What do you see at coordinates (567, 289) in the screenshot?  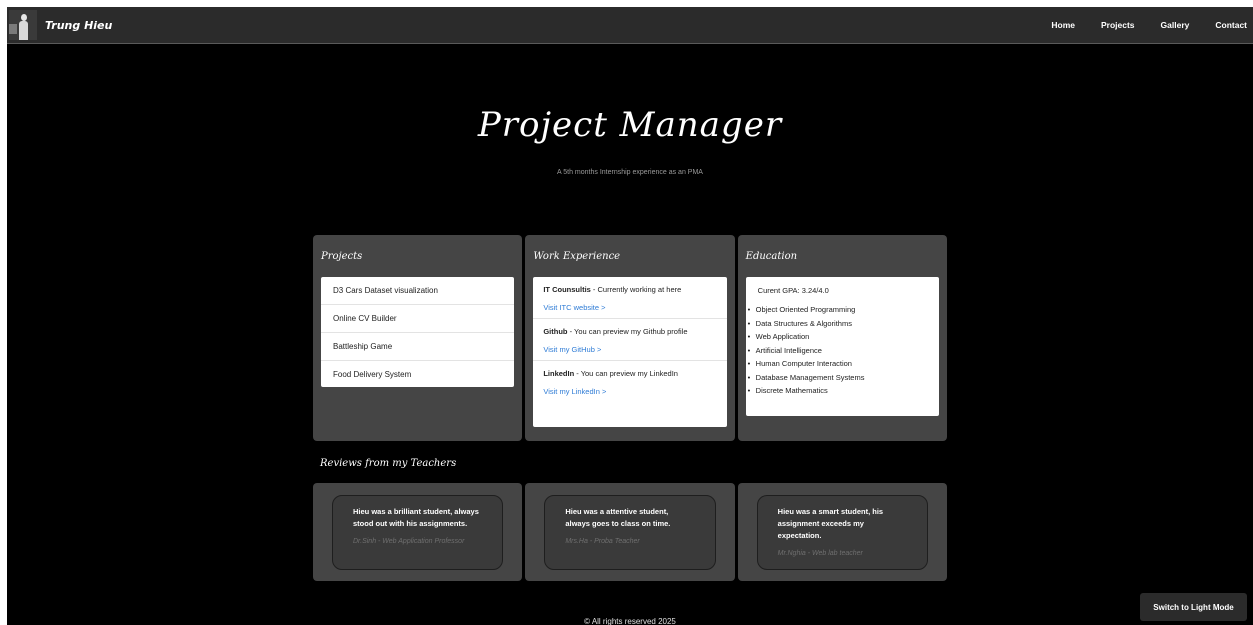 I see `work-name: IT Counsultis` at bounding box center [567, 289].